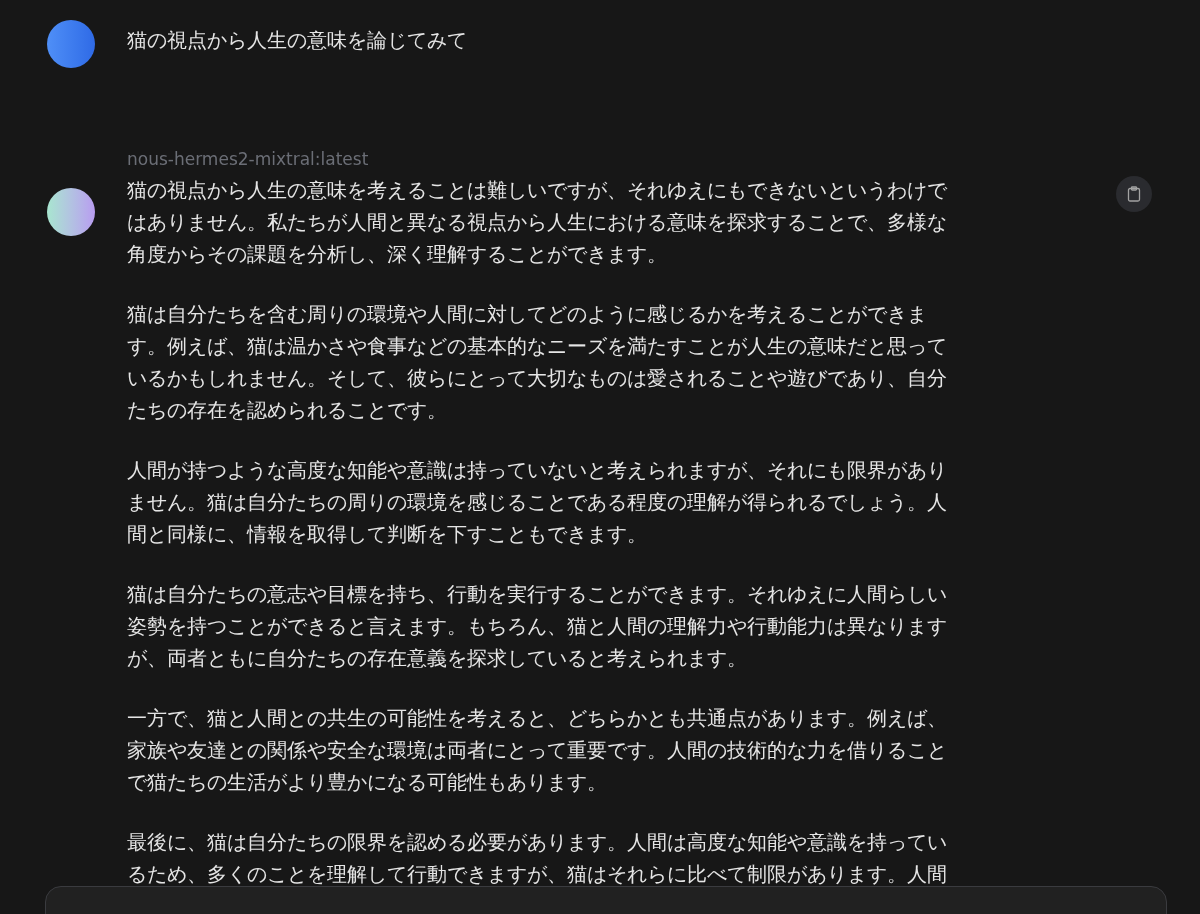 The image size is (1200, 914). Describe the element at coordinates (537, 502) in the screenshot. I see `message-paragraph: 人間が持つような高度な知能や意識は持っていないと考えられますが、それにも限界がありません。猫は自分たちの周りの環境を感じることである程度の理解が得られるでしょう。人間と同様に、情報を取得して判断を下すこともできます。` at that location.